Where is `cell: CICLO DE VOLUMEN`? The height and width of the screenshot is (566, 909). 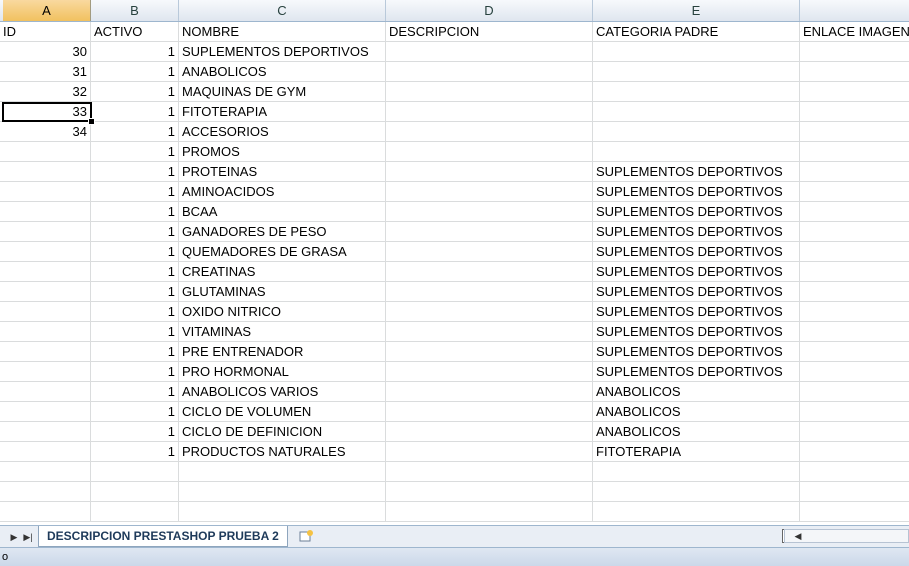
cell: CICLO DE VOLUMEN is located at coordinates (282, 411).